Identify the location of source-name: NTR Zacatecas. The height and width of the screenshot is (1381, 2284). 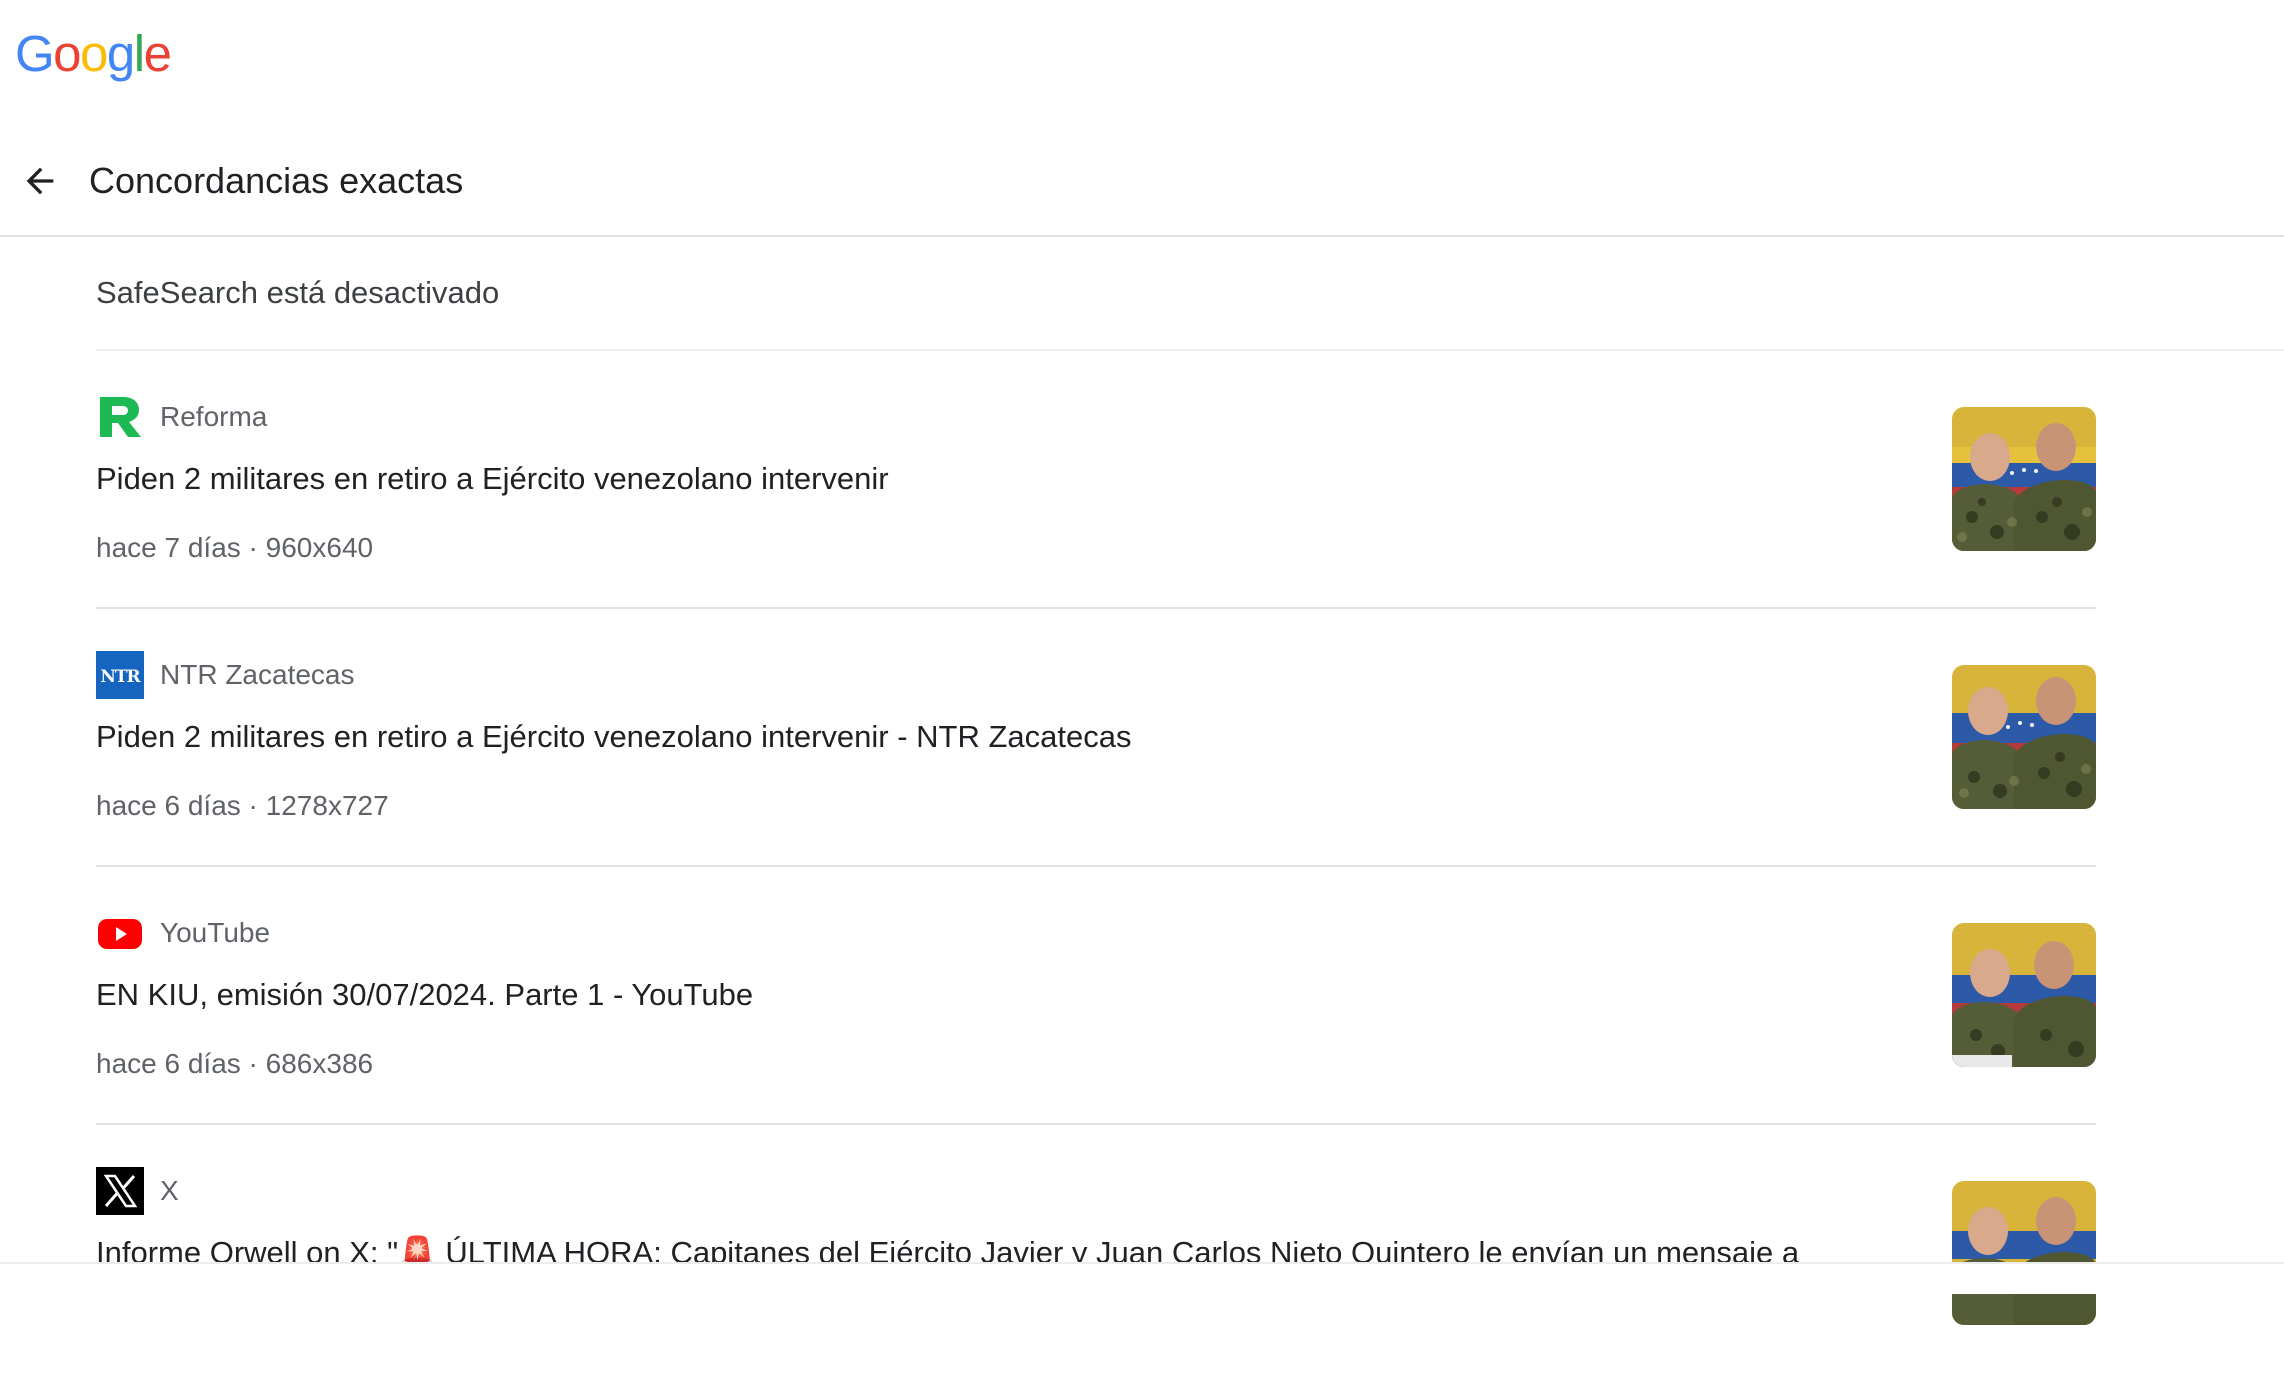
(257, 674).